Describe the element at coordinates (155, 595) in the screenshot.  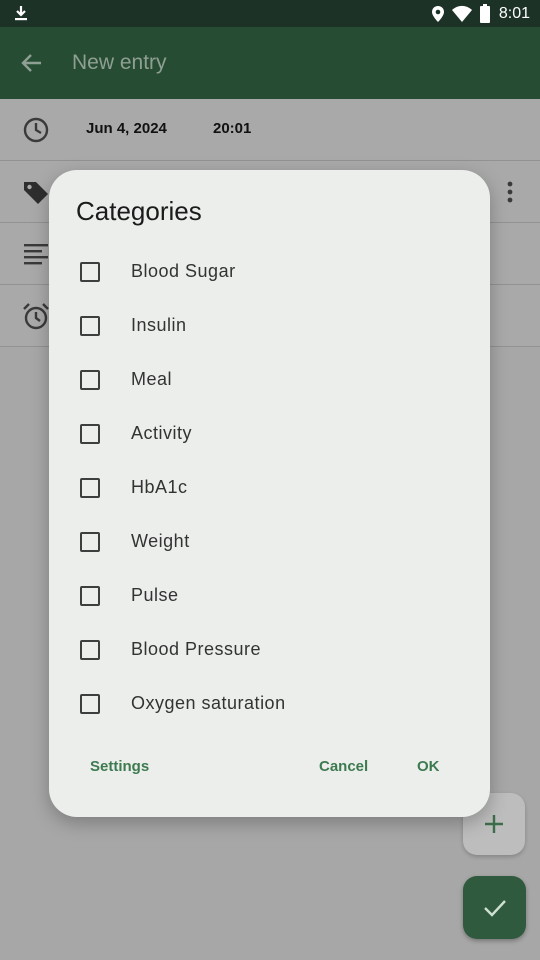
I see `option-label: Pulse` at that location.